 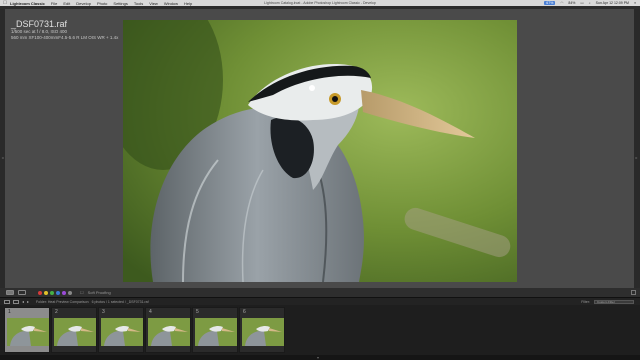 I want to click on bottom-panel-toggle-icon: ▾, so click(x=318, y=357).